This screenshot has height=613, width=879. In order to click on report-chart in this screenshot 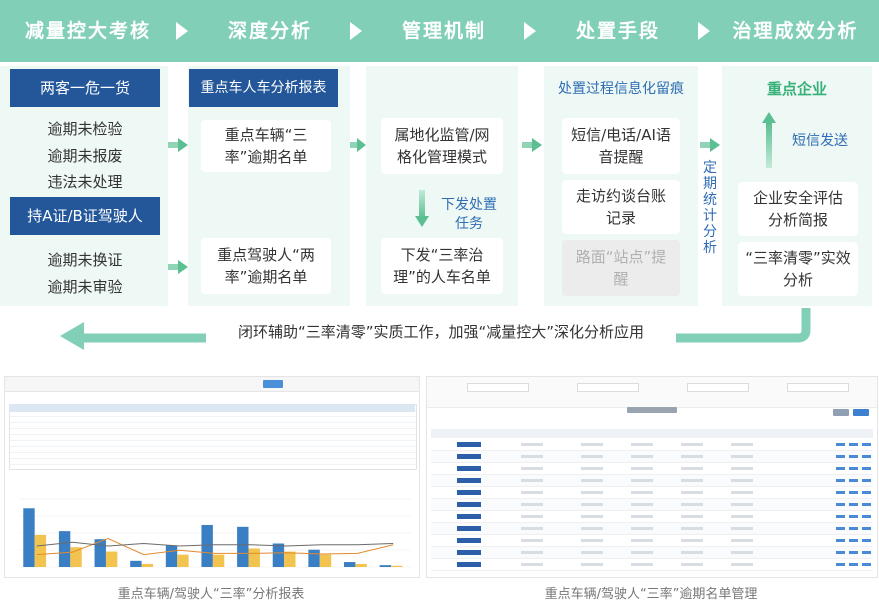, I will do `click(215, 533)`.